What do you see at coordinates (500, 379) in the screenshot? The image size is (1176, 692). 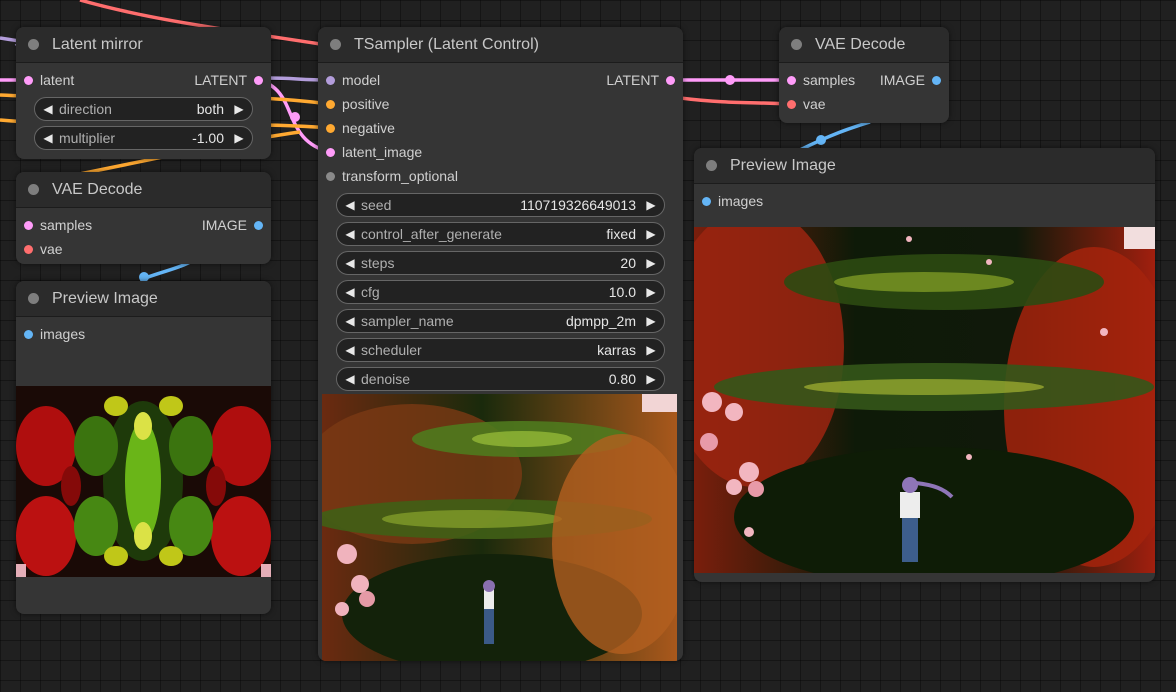 I see `widget-denoise: ◀ denoise 0.80 ▶` at bounding box center [500, 379].